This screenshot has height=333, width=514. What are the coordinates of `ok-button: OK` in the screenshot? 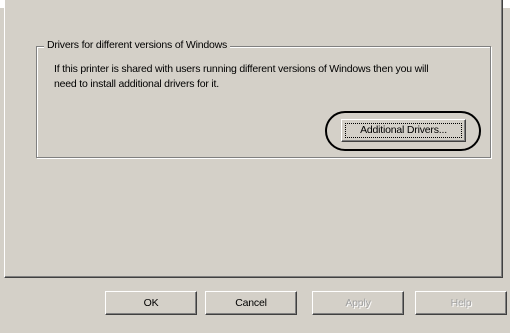 It's located at (151, 303).